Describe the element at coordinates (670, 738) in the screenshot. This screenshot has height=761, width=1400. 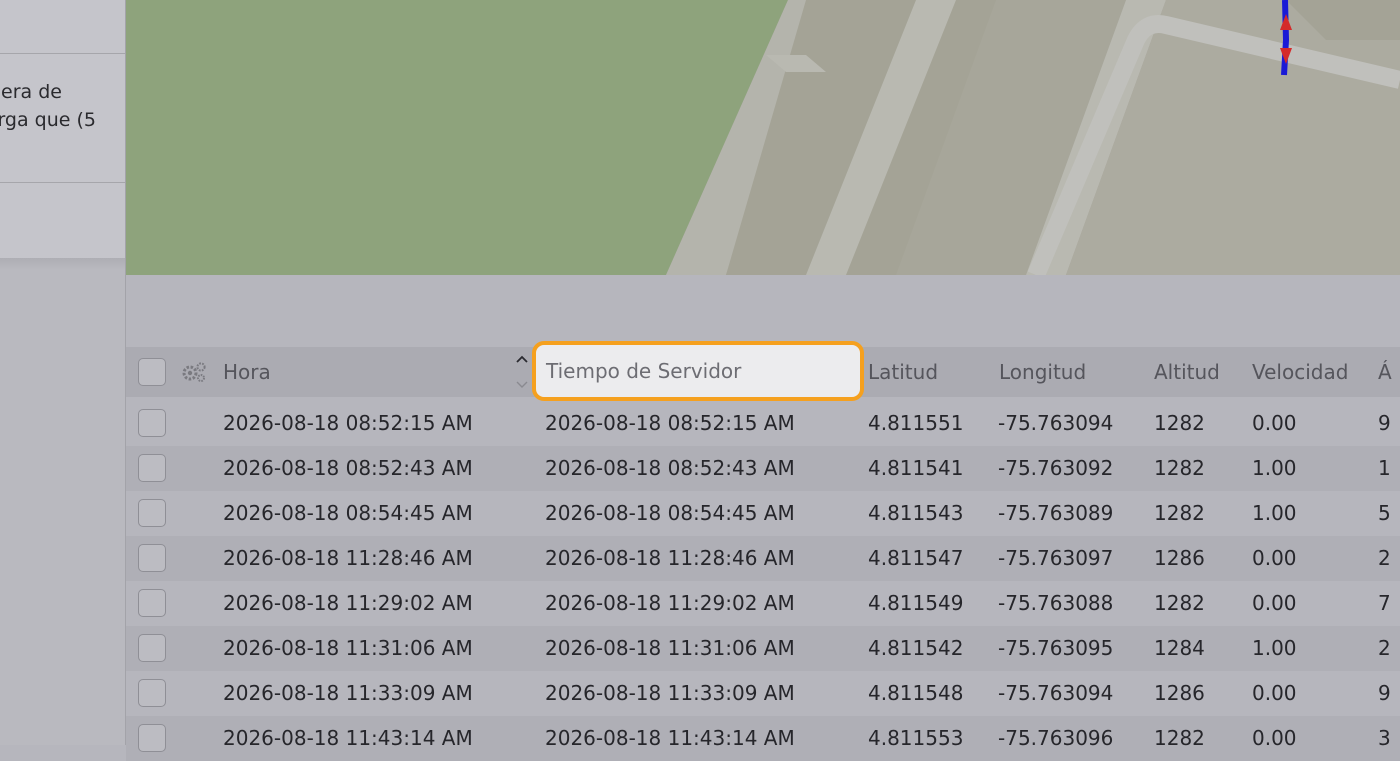
I see `cell-servidor: 2026-08-18 11:43:14 AM` at that location.